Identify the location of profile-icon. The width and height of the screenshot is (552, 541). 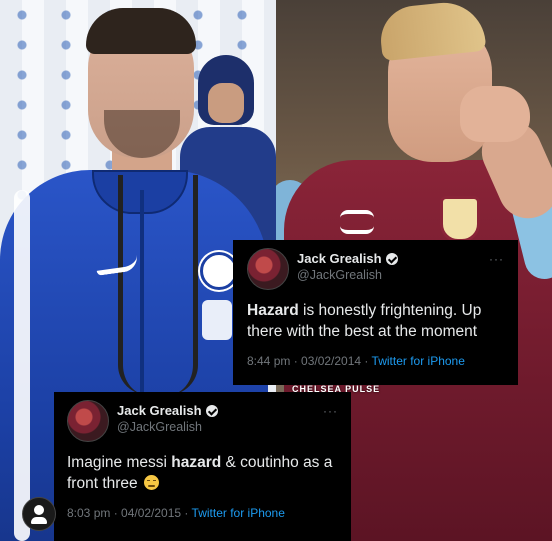
(39, 514).